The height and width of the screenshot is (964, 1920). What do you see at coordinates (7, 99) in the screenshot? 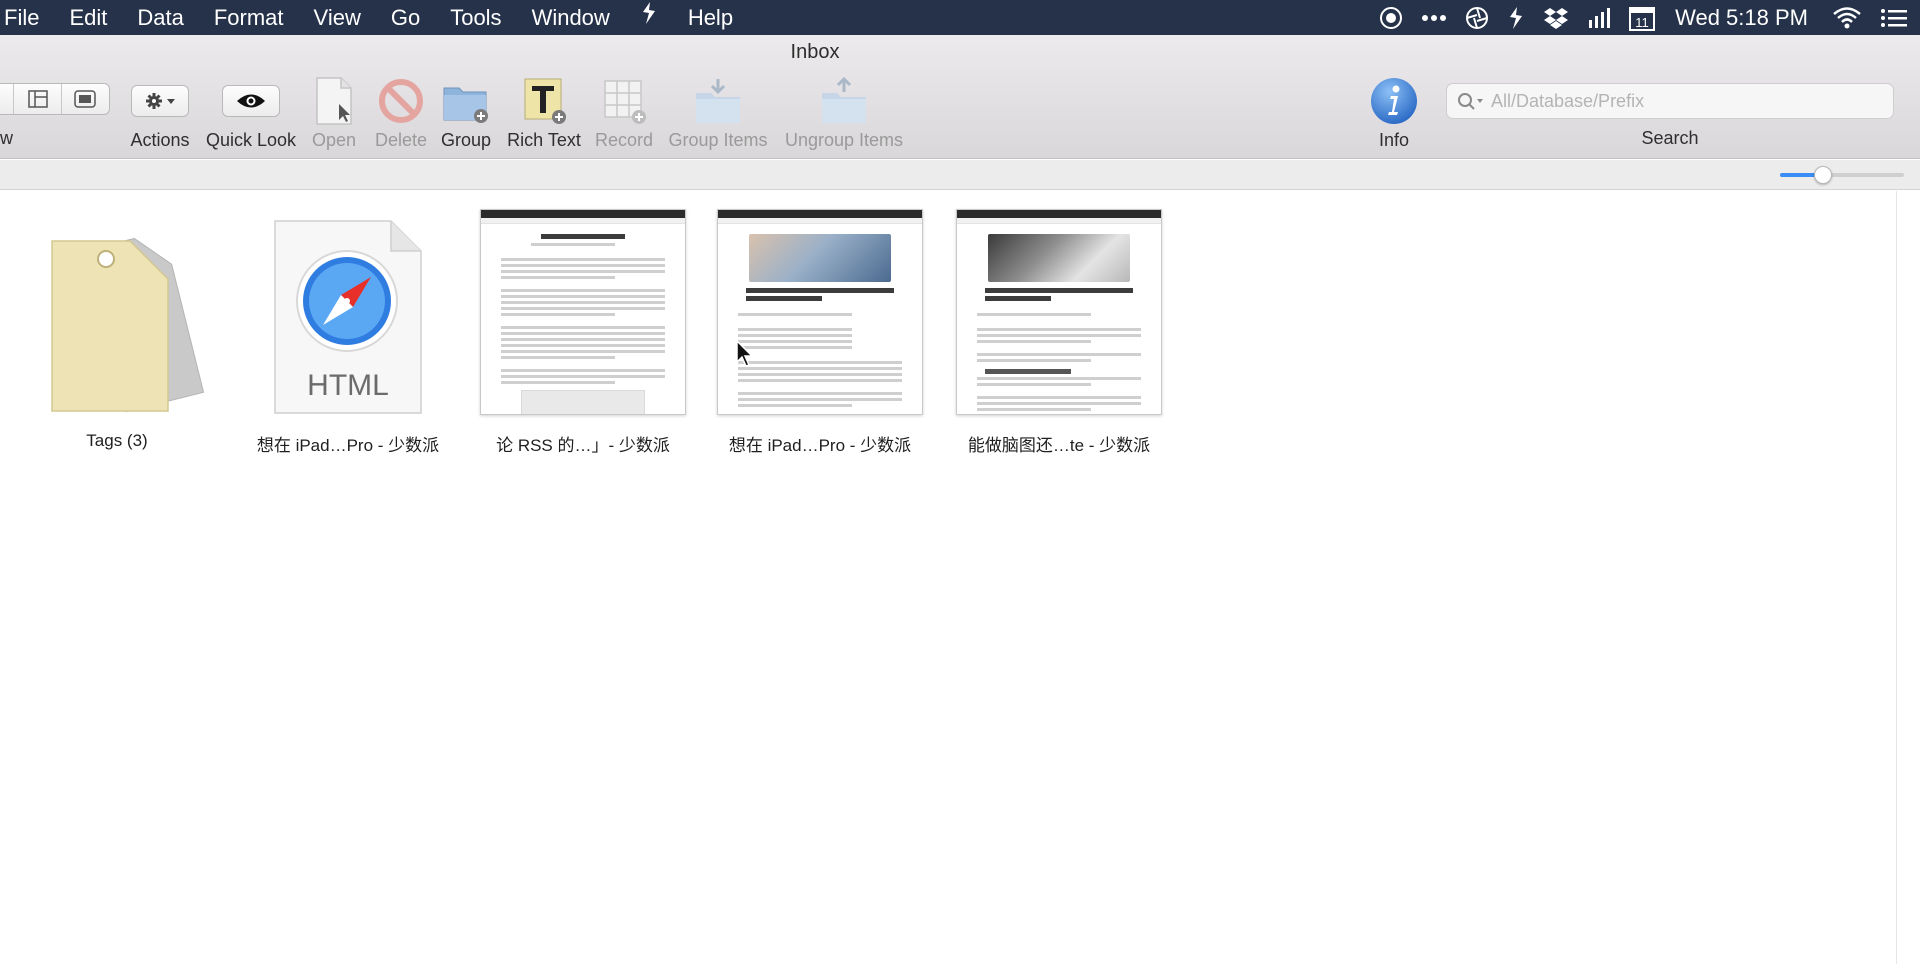
I see `view-icons-icon` at bounding box center [7, 99].